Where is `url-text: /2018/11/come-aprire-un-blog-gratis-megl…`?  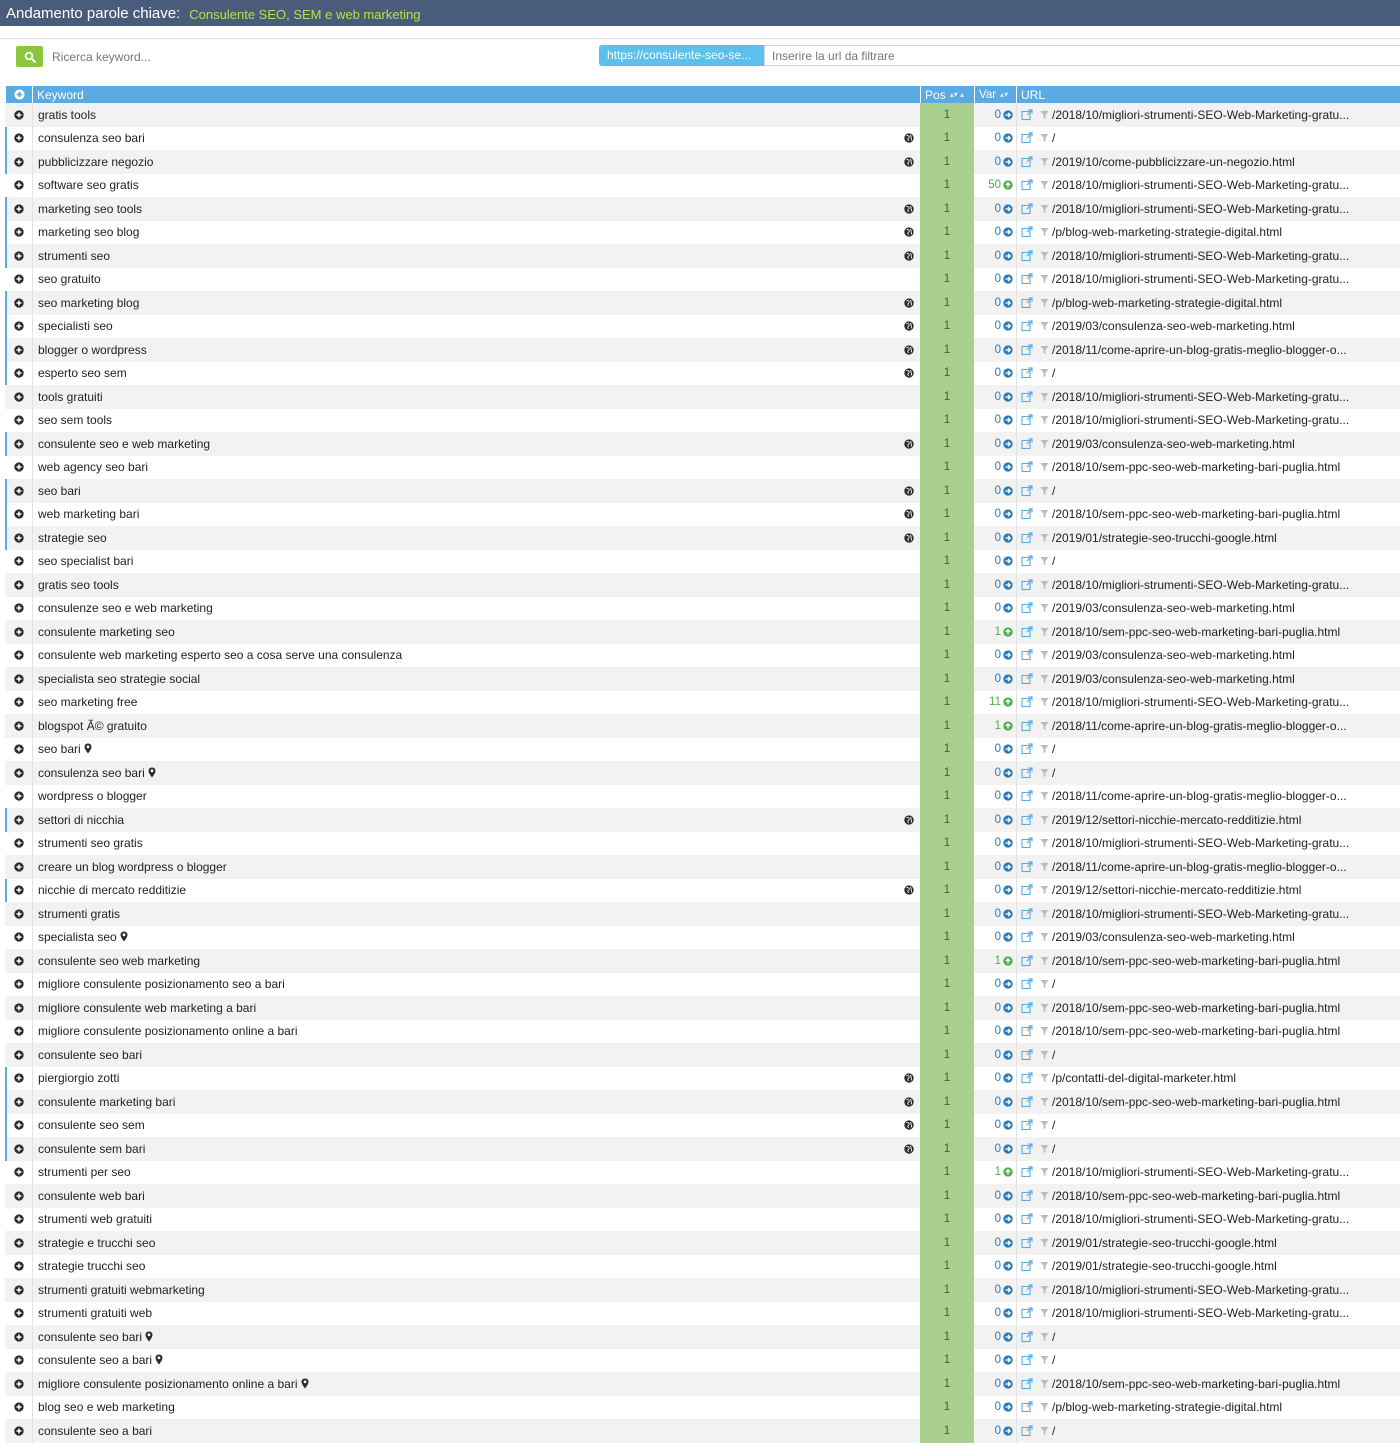
url-text: /2018/11/come-aprire-un-blog-gratis-megl… is located at coordinates (1199, 867).